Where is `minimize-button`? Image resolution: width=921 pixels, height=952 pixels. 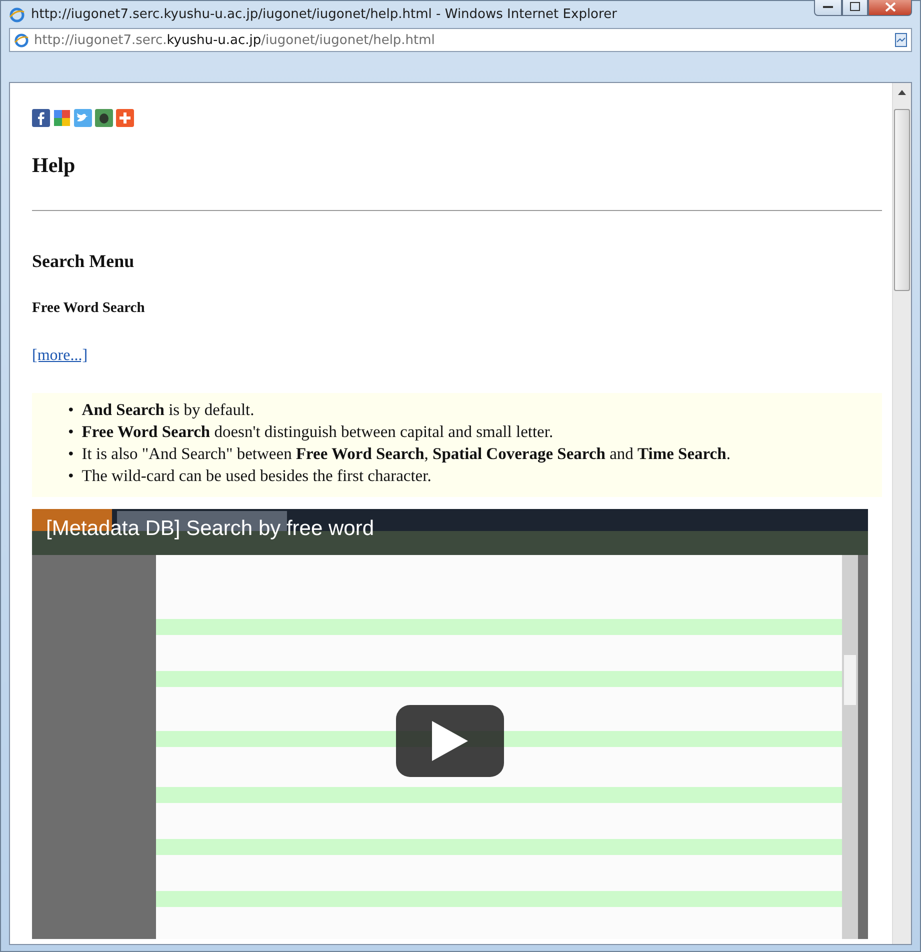 minimize-button is located at coordinates (828, 8).